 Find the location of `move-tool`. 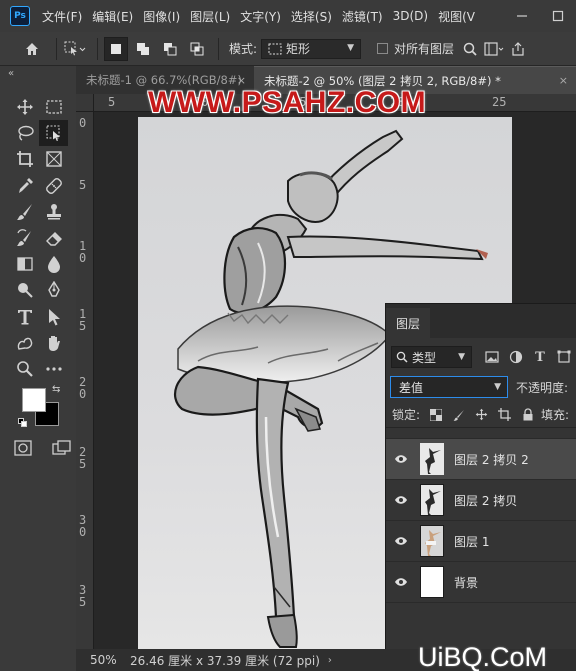

move-tool is located at coordinates (24, 107).